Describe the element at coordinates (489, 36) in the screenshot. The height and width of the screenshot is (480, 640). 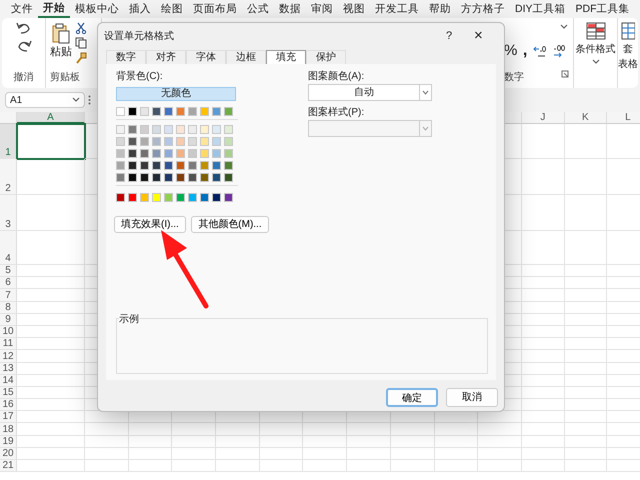
I see `close-button: ×` at that location.